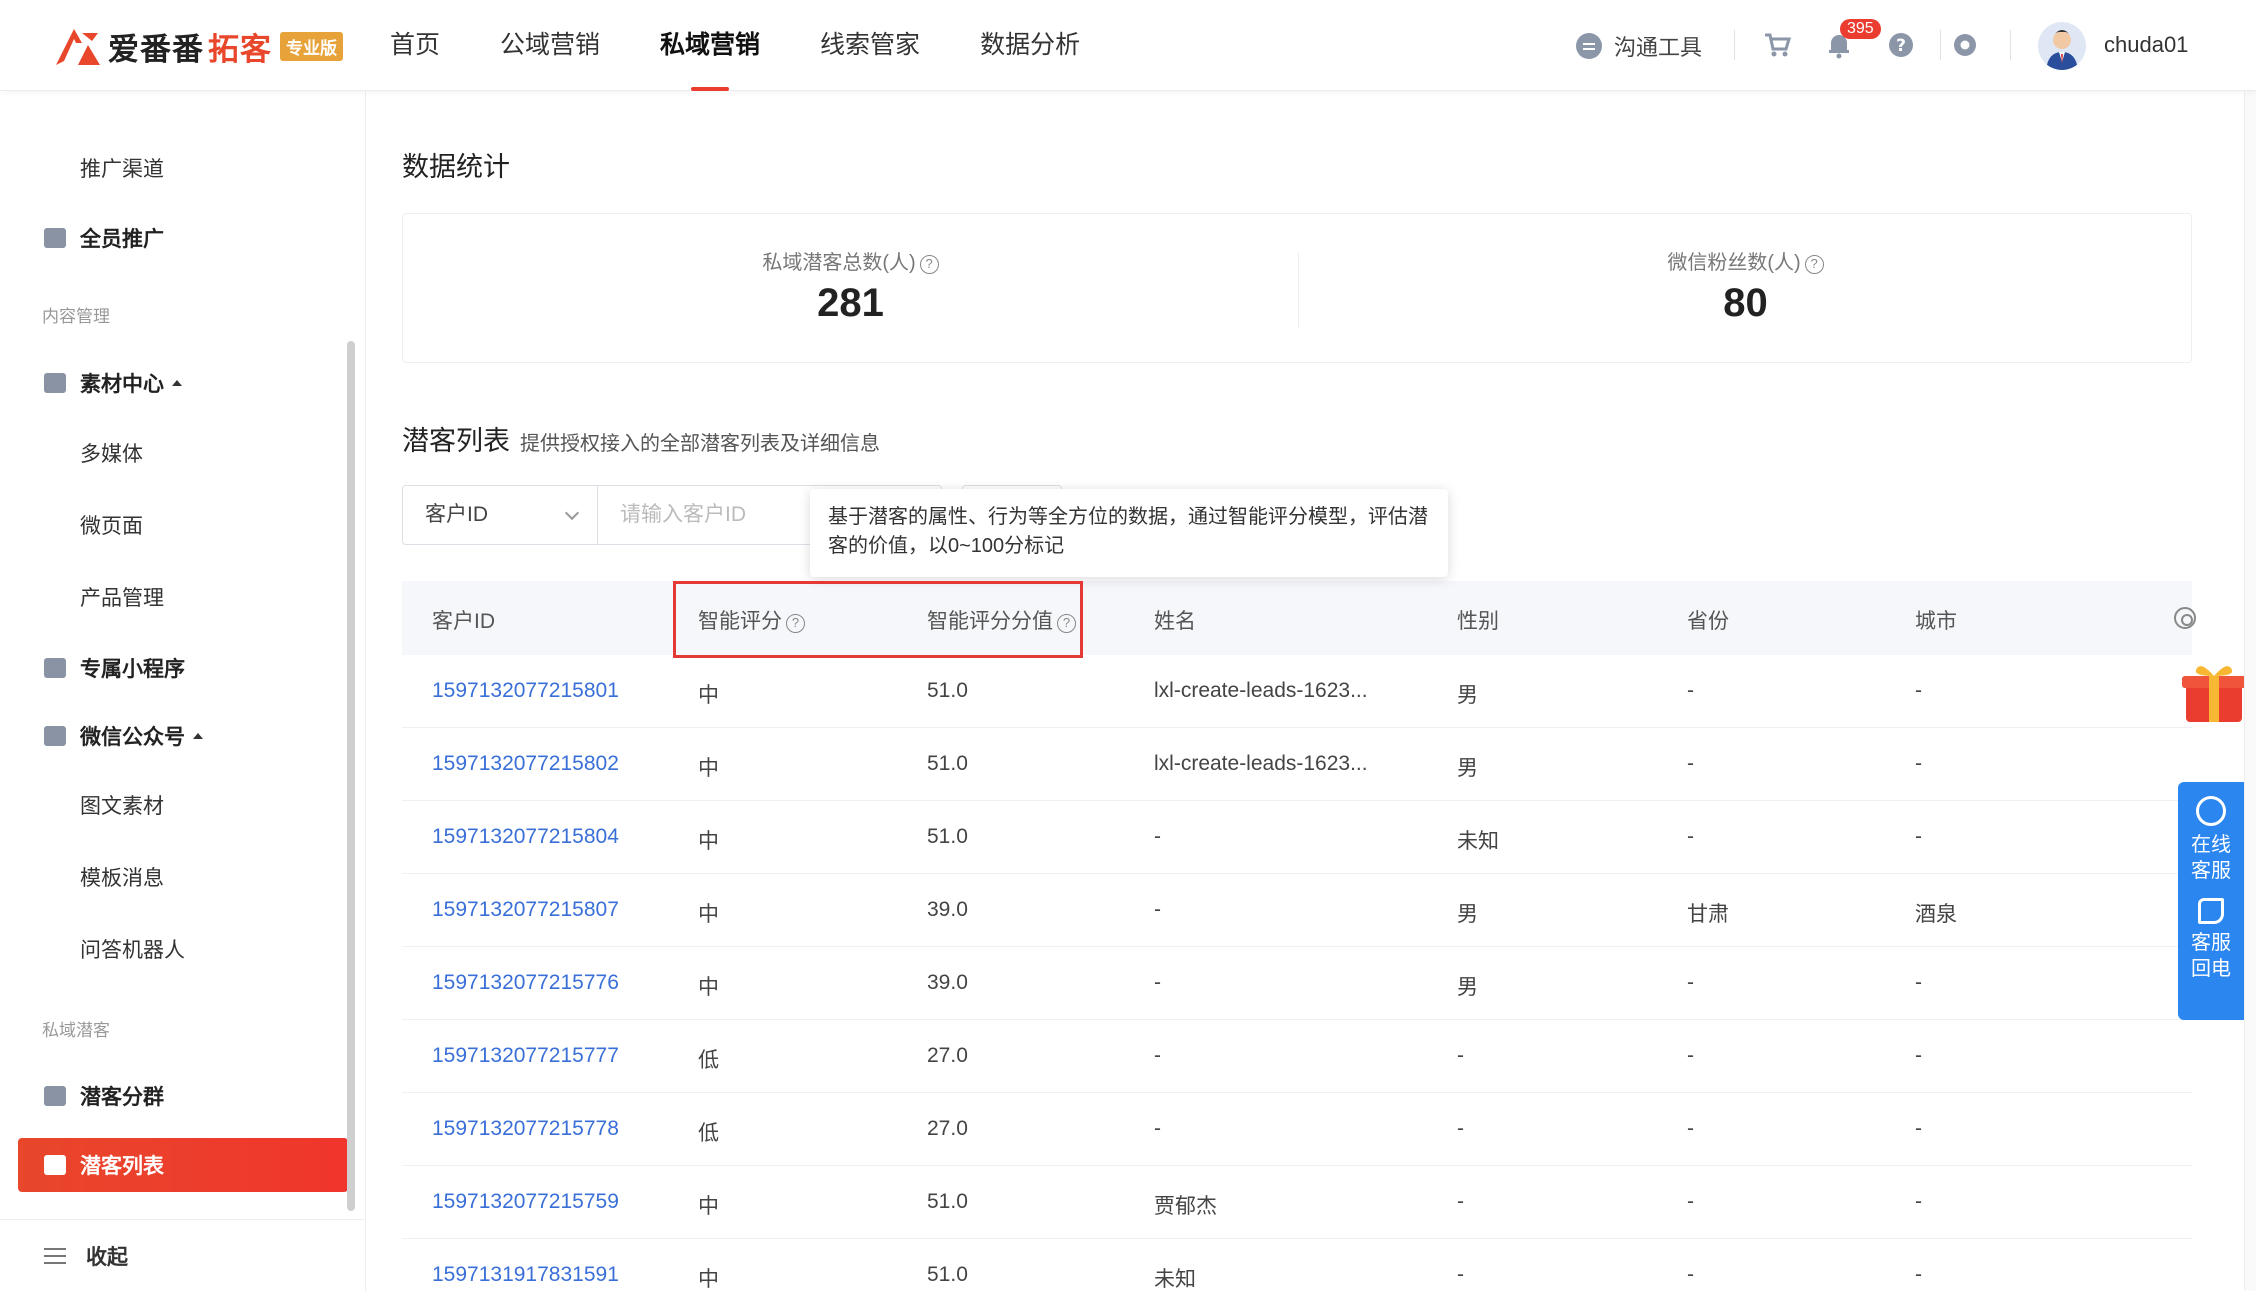 Image resolution: width=2256 pixels, height=1291 pixels. What do you see at coordinates (2211, 956) in the screenshot?
I see `callback-label: 客服回电` at bounding box center [2211, 956].